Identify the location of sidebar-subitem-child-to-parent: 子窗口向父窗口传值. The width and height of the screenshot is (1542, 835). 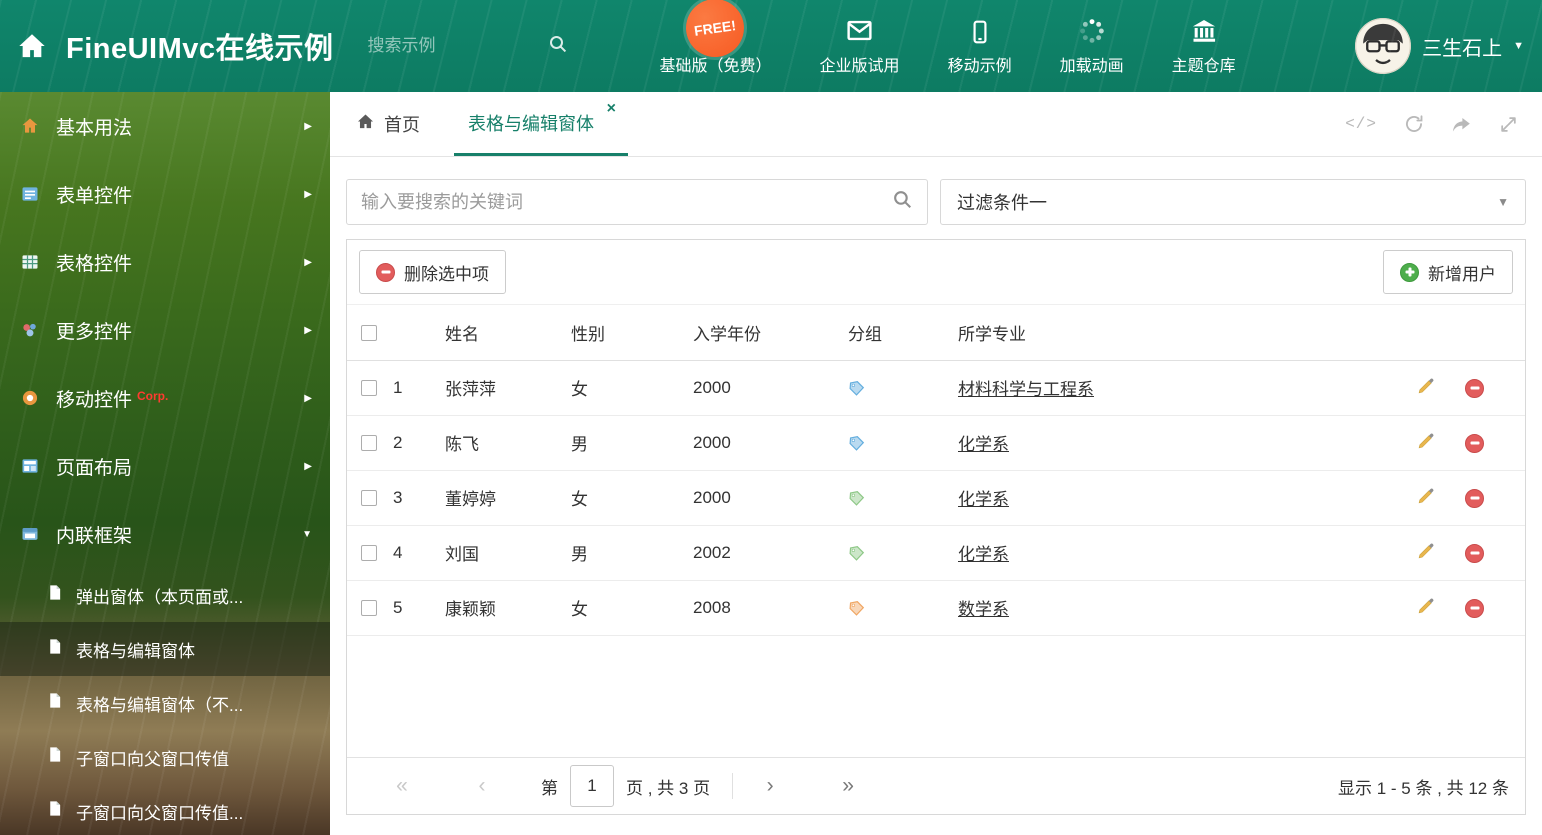
(165, 757).